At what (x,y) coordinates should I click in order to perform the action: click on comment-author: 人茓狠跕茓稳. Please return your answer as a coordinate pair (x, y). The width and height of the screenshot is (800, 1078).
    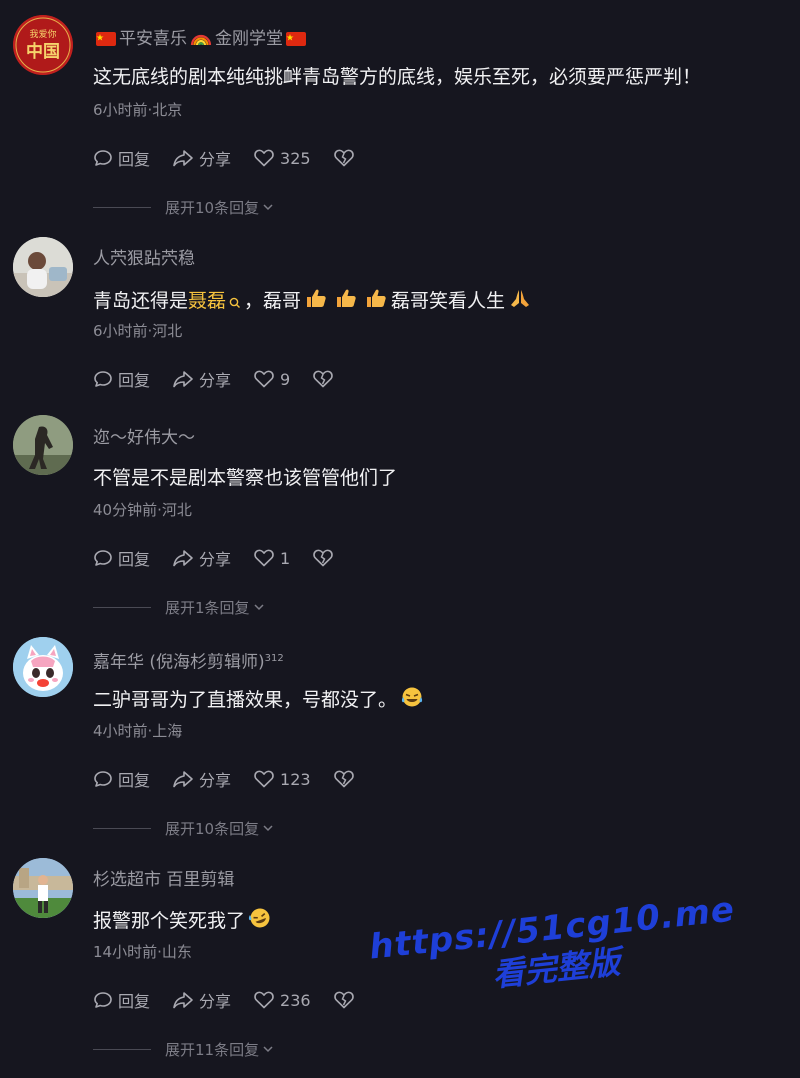
    Looking at the image, I should click on (144, 259).